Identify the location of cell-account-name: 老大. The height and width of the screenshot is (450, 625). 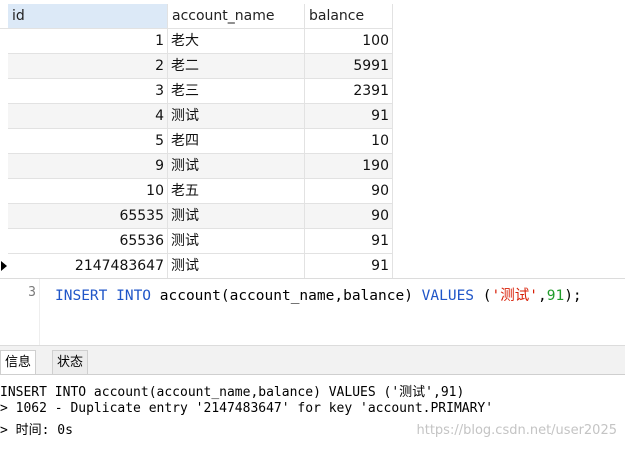
(236, 41).